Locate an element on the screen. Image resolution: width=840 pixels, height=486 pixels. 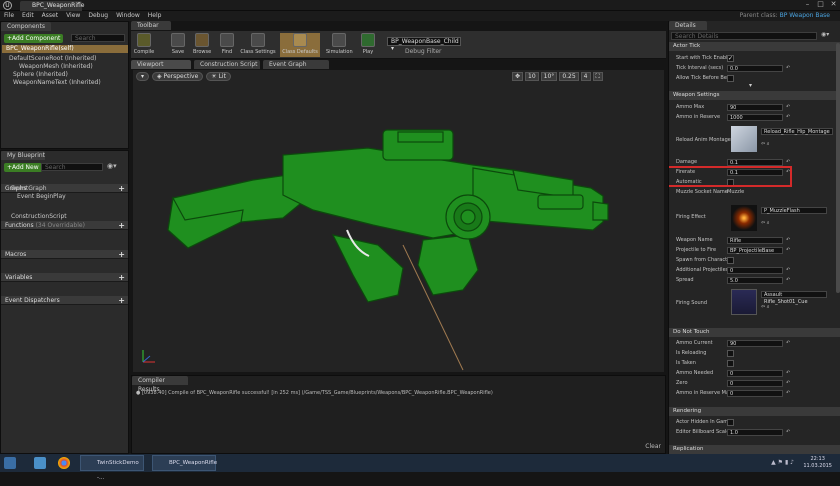
property-value-input: Rifle is located at coordinates (755, 240).